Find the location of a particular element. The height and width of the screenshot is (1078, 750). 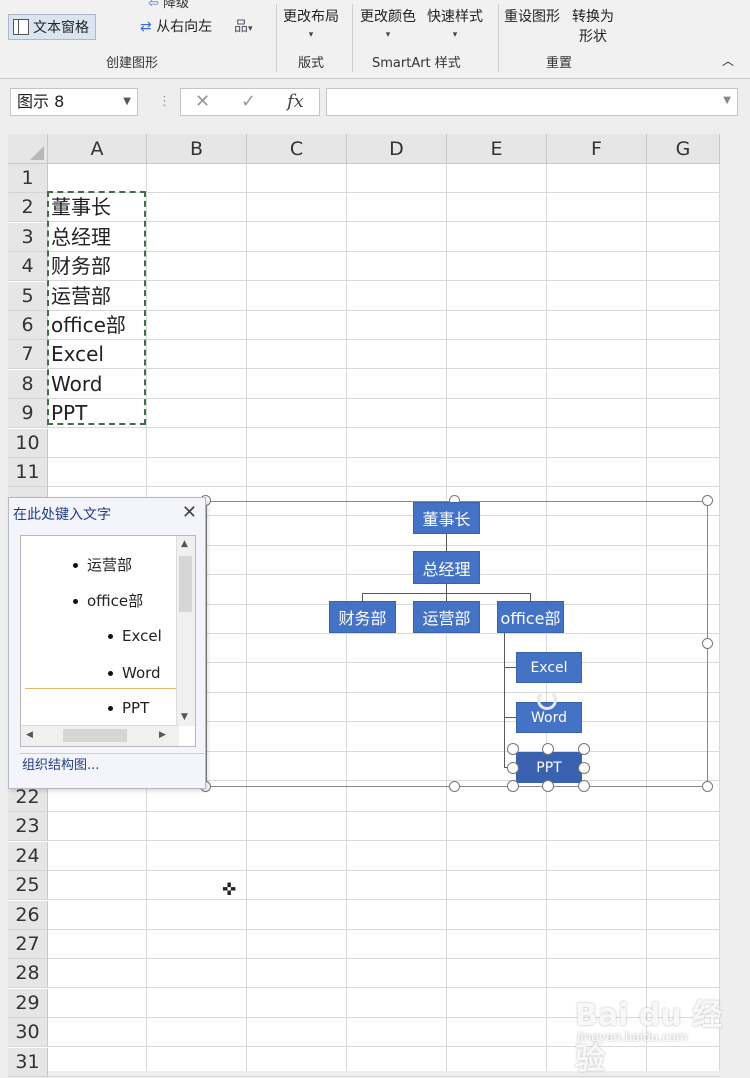

row-header: 7 is located at coordinates (28, 354).